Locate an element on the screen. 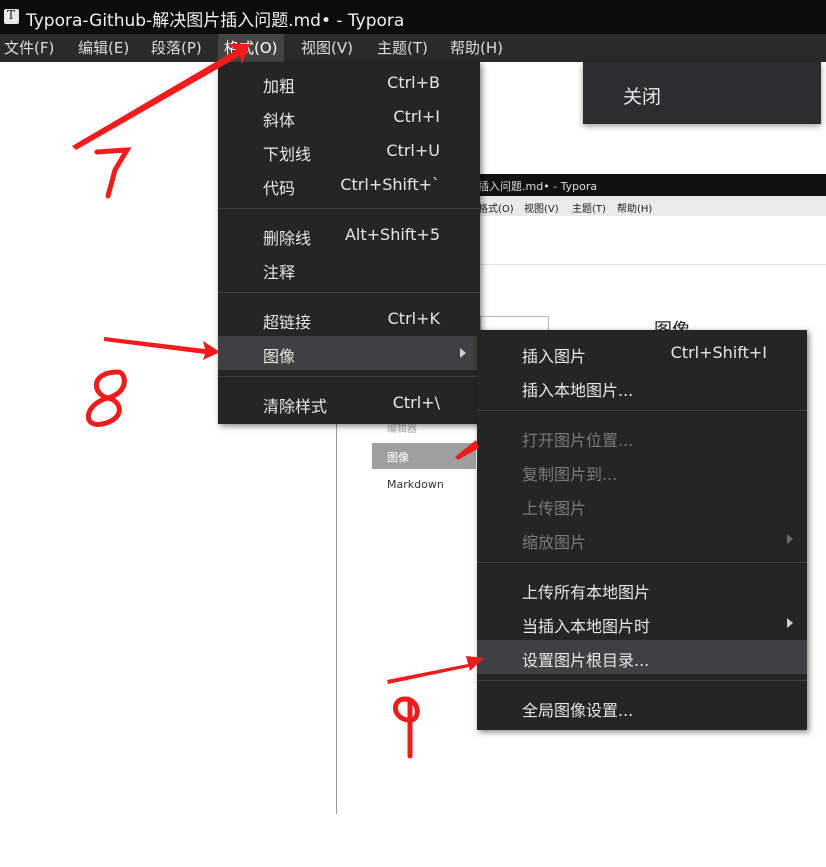 The width and height of the screenshot is (826, 867). menu-item-label: 注释 is located at coordinates (279, 272).